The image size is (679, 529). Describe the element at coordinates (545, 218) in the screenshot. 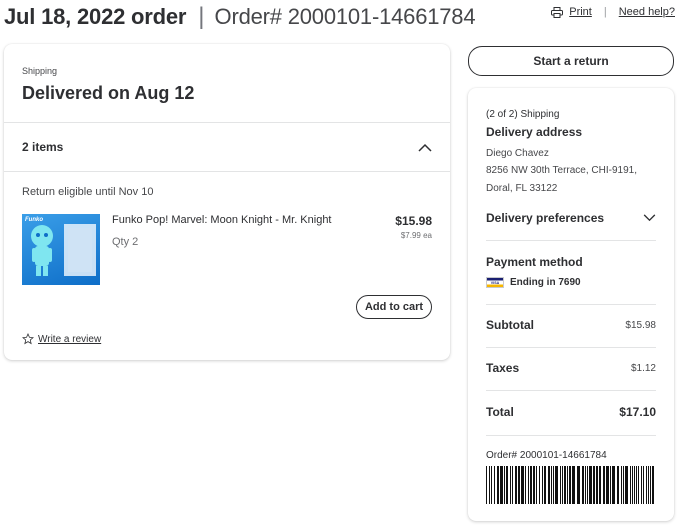

I see `delivery-preferences-label: Delivery preferences` at that location.